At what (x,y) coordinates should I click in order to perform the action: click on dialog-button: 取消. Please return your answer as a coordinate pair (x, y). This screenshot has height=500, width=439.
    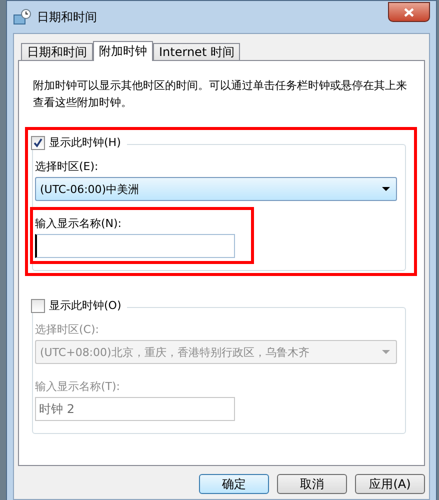
    Looking at the image, I should click on (312, 484).